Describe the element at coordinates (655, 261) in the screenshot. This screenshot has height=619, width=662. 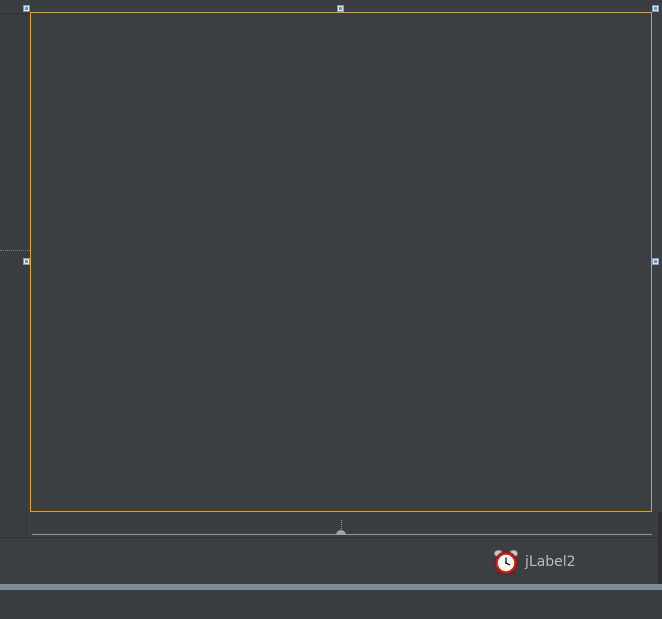
I see `resize-handle-middle-right` at that location.